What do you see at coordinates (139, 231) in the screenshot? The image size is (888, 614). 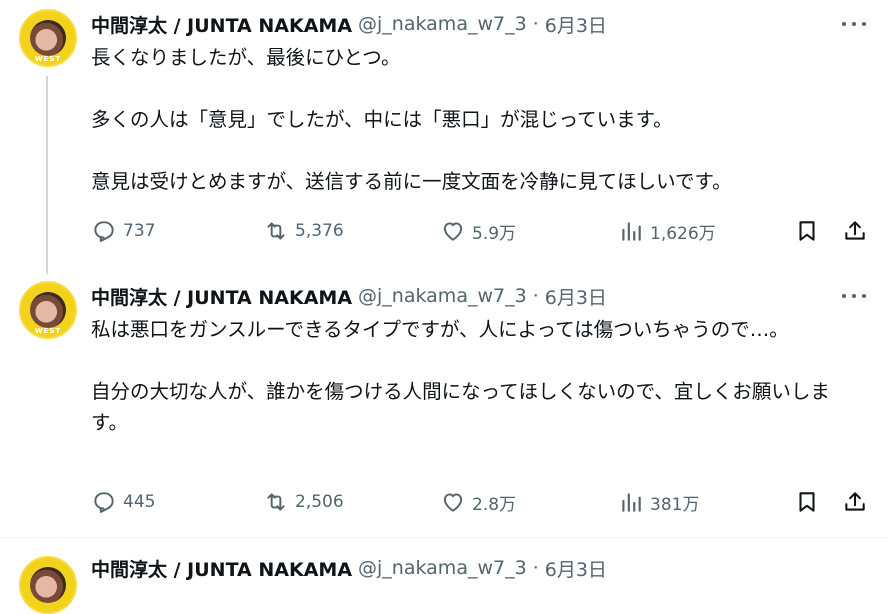 I see `reply-count: 737` at bounding box center [139, 231].